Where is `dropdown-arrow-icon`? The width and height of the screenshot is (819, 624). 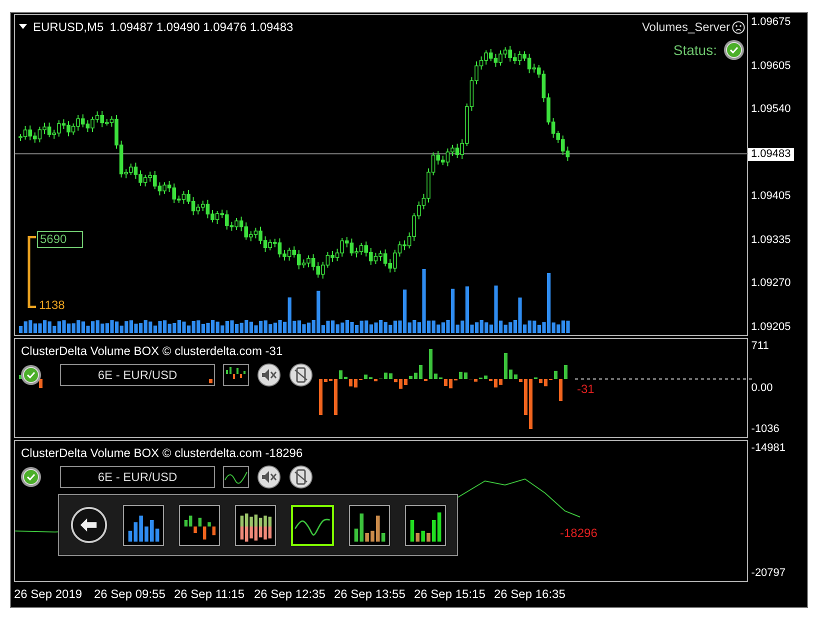 dropdown-arrow-icon is located at coordinates (23, 27).